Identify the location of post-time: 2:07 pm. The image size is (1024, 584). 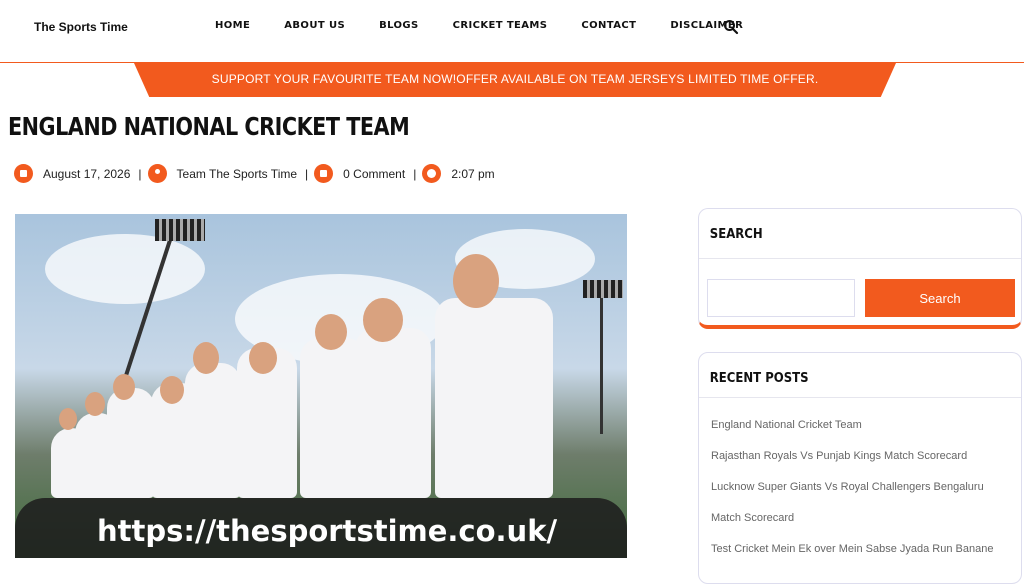
(473, 173).